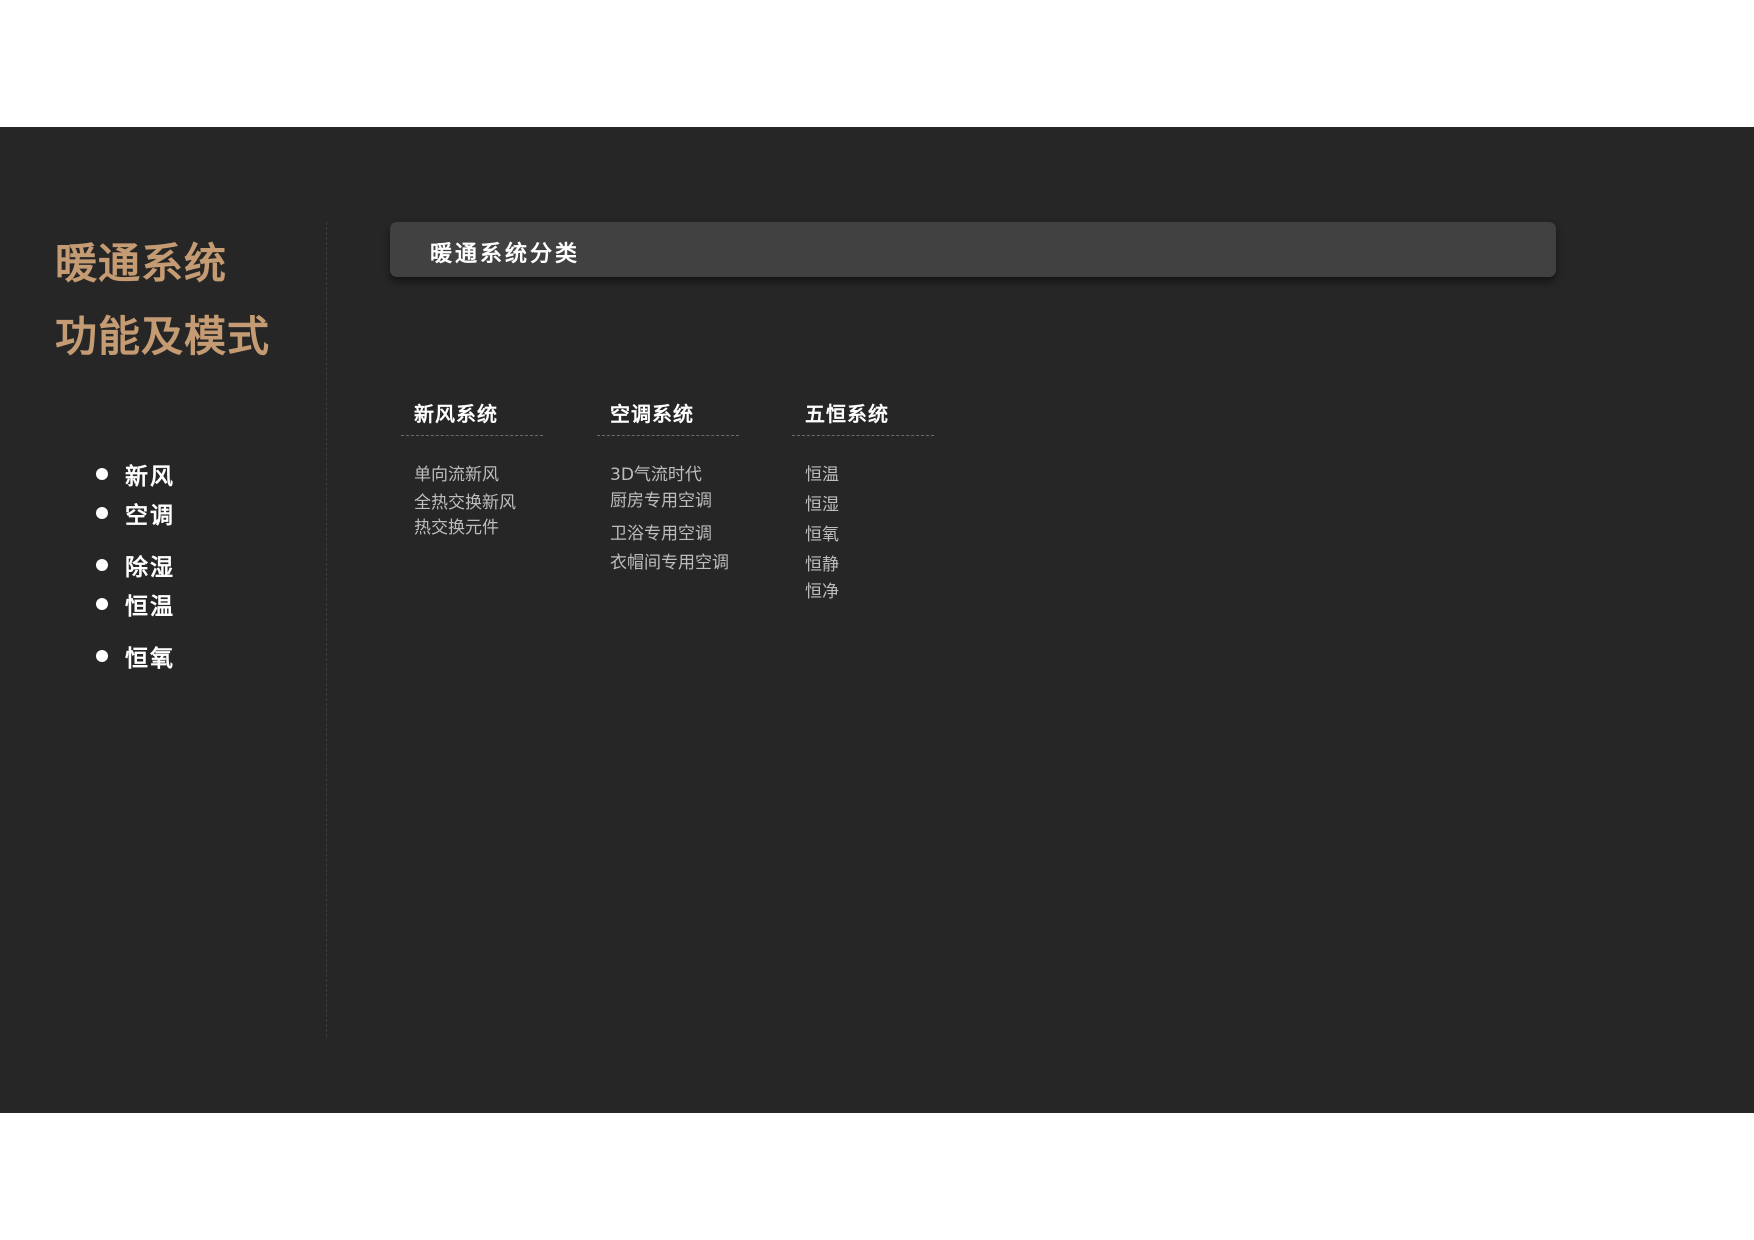 This screenshot has height=1240, width=1754. I want to click on category-items: 单向流新风 全热交换新风 热交换元件, so click(472, 536).